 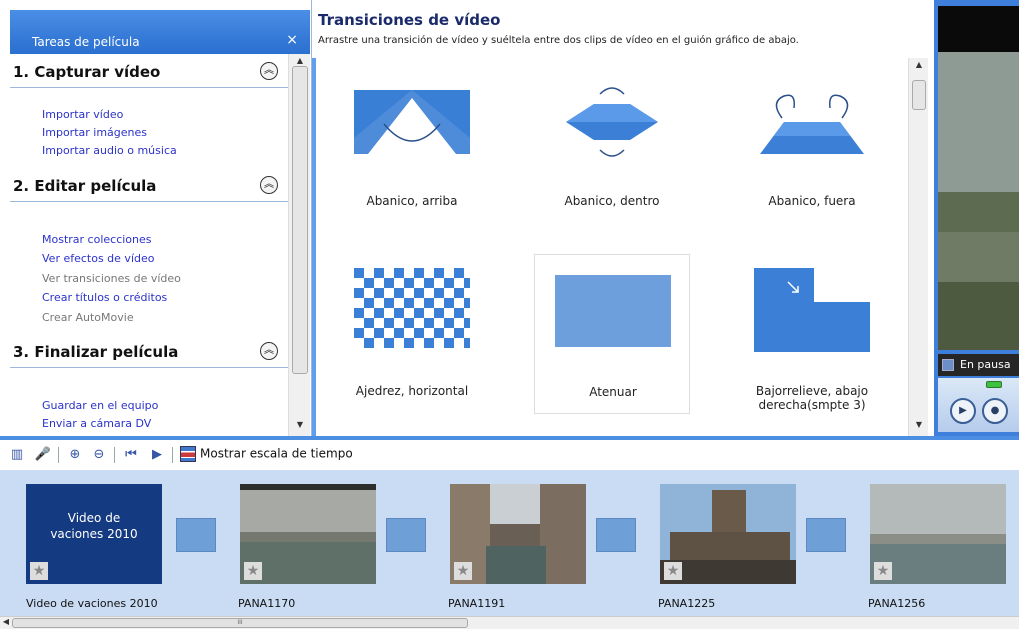 I want to click on scrollbar-thumb: III, so click(x=240, y=623).